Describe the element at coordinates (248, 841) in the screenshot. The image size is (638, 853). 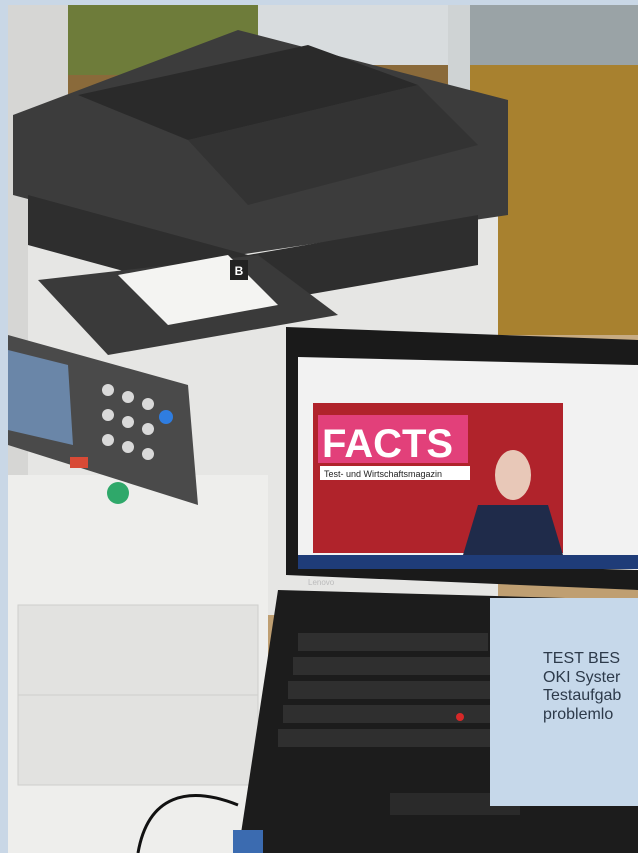
I see `intel-sticker` at that location.